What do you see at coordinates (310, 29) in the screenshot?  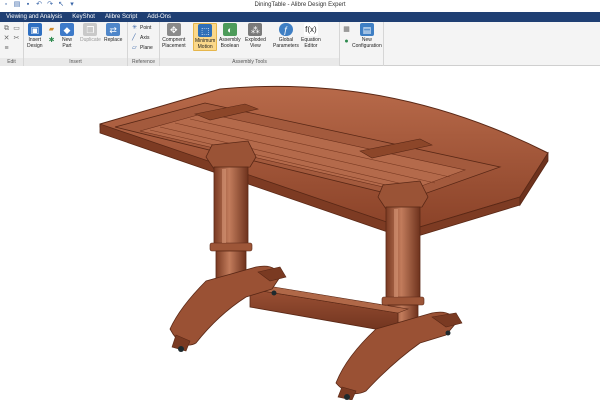 I see `equation-editor-icon: f(x)` at bounding box center [310, 29].